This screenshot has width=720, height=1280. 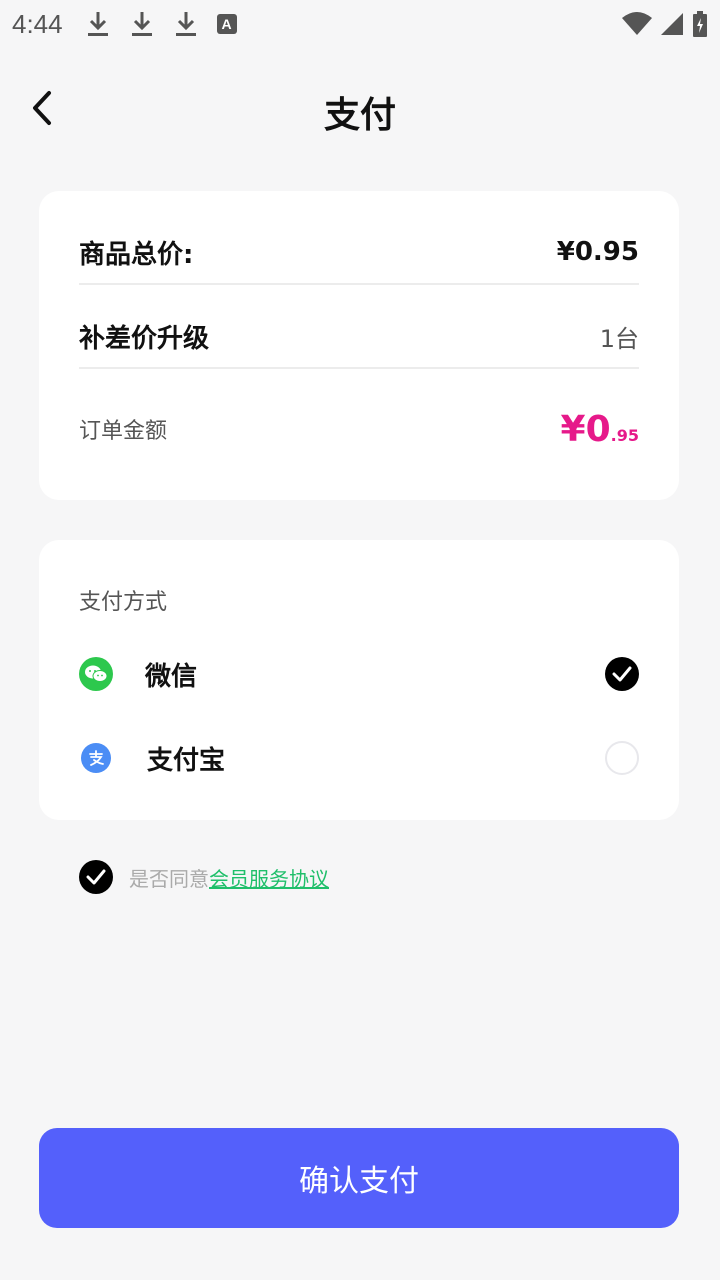 What do you see at coordinates (359, 115) in the screenshot?
I see `page-title: 支付` at bounding box center [359, 115].